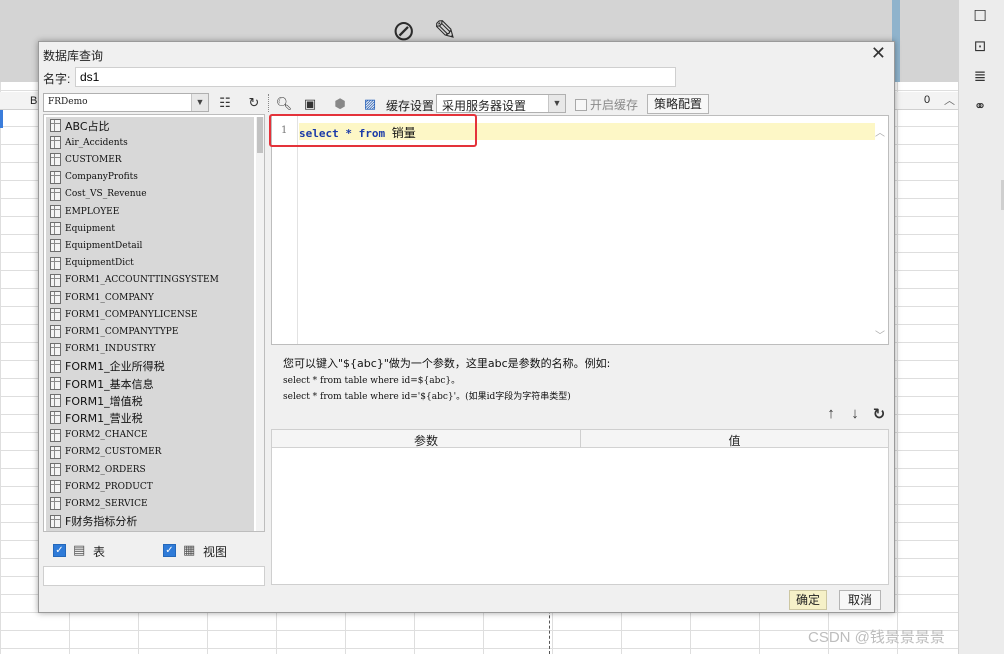  Describe the element at coordinates (89, 142) in the screenshot. I see `table-tree-item: Air_Accidents` at that location.